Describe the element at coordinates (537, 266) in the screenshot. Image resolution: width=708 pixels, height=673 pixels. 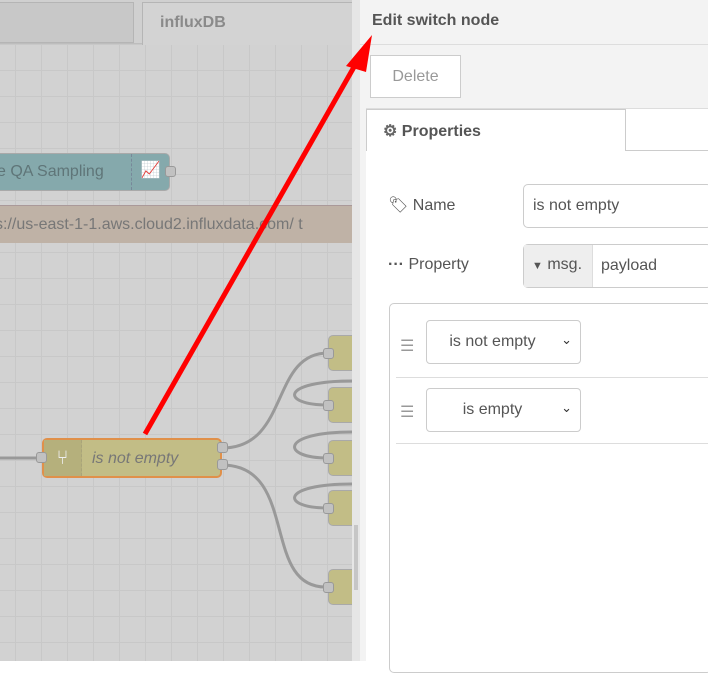
I see `caret-down-icon: ▼` at that location.